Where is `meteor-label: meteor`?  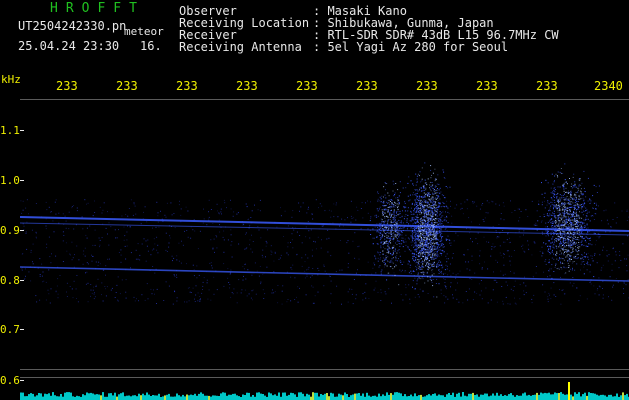 meteor-label: meteor is located at coordinates (144, 31).